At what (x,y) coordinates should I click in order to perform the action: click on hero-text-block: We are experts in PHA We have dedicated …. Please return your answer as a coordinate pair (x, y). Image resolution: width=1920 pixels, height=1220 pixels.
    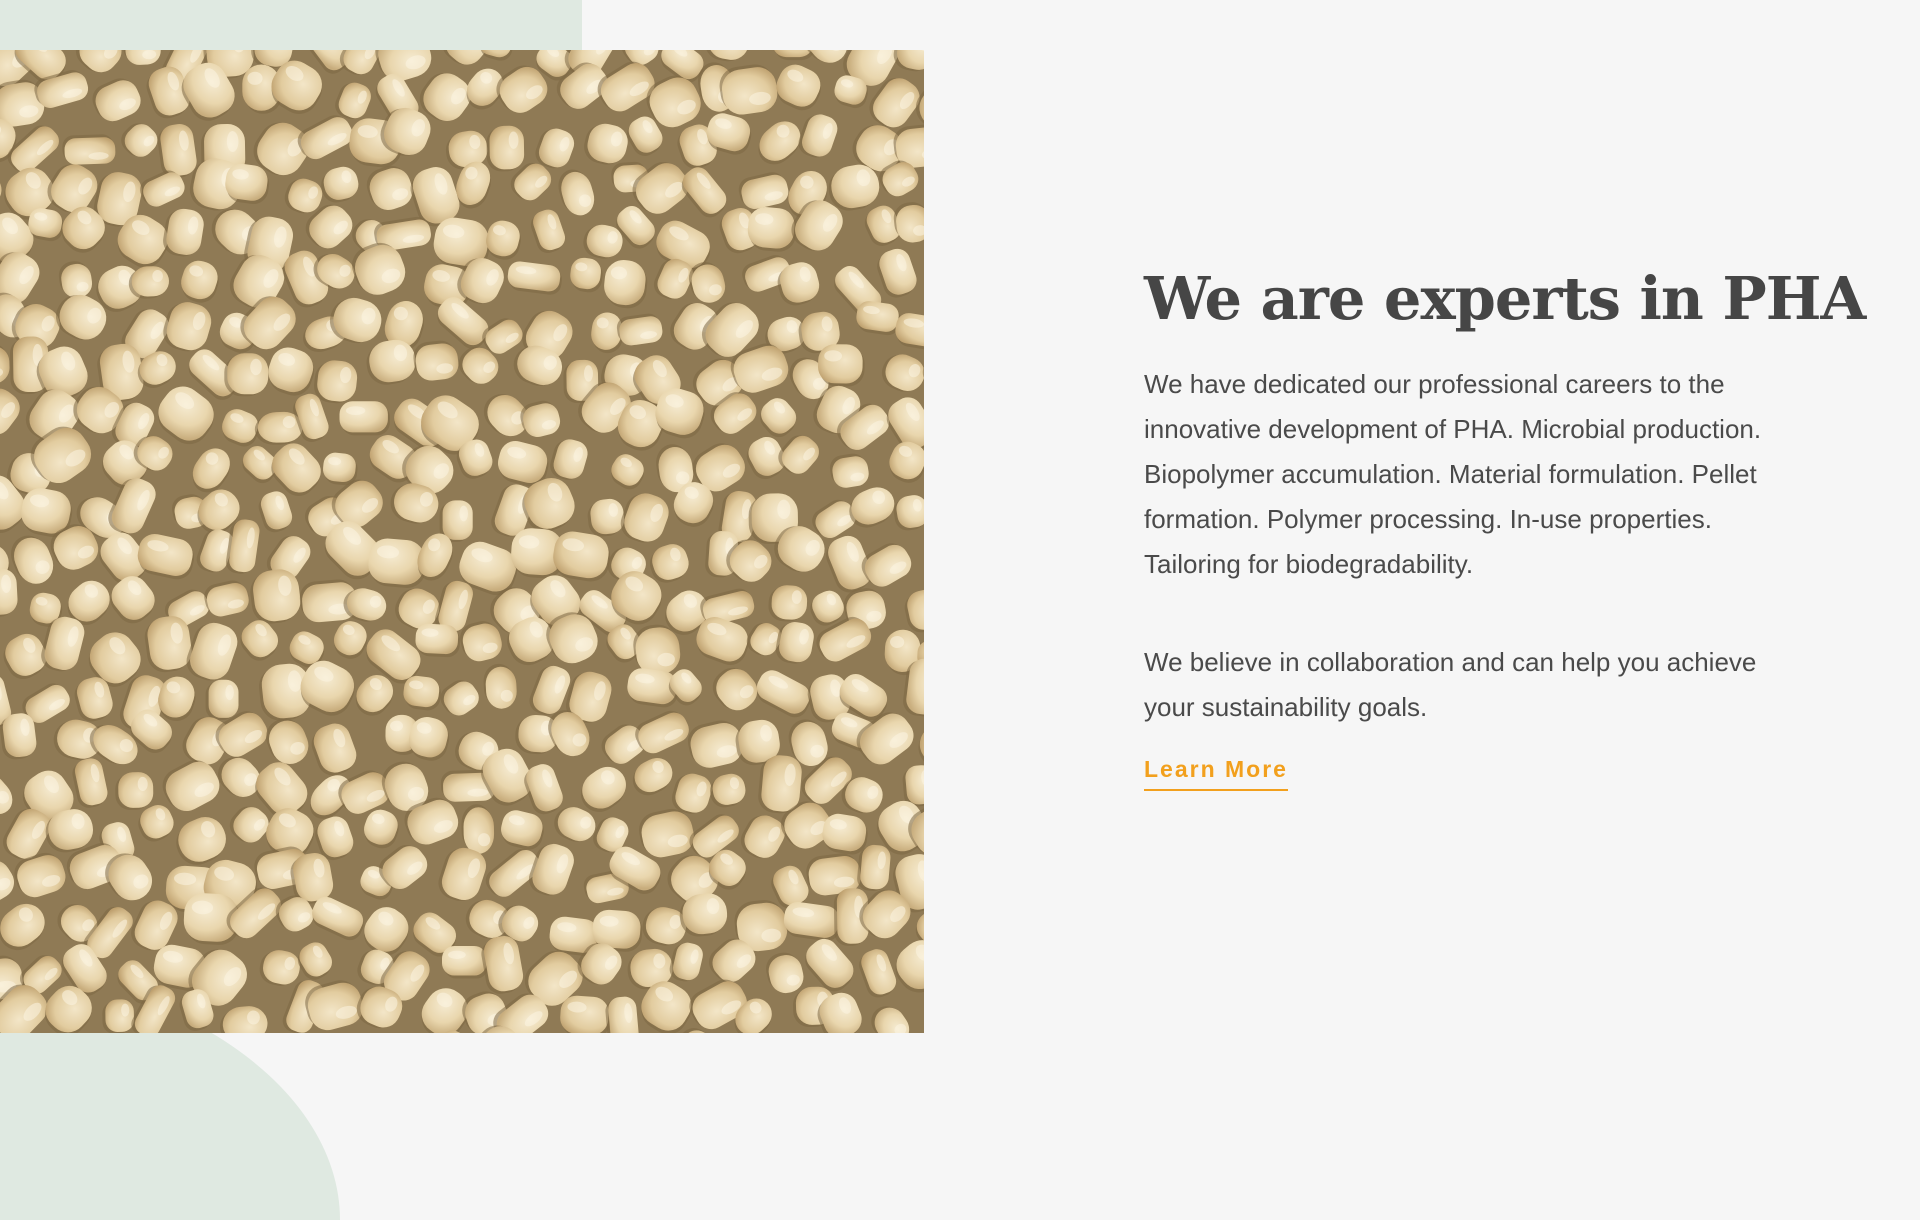
    Looking at the image, I should click on (1474, 526).